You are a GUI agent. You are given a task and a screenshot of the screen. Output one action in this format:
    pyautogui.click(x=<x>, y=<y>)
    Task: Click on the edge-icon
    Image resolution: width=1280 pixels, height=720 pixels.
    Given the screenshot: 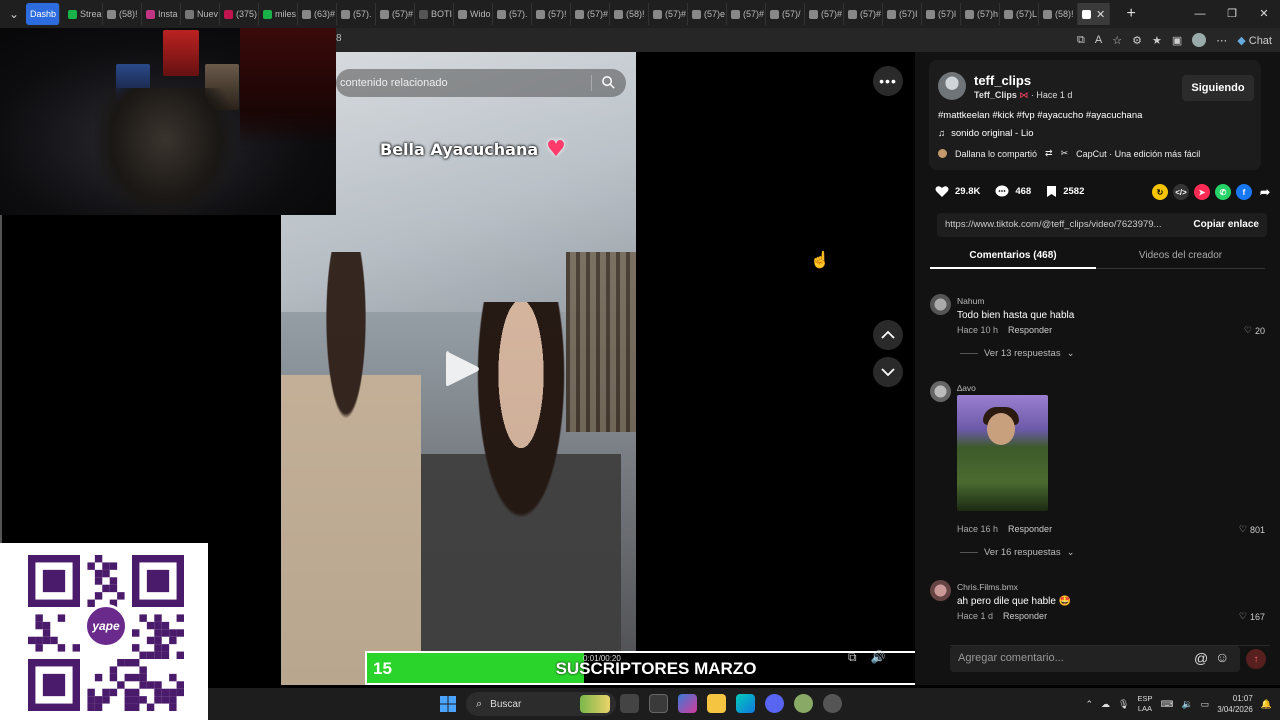 What is the action you would take?
    pyautogui.click(x=745, y=703)
    